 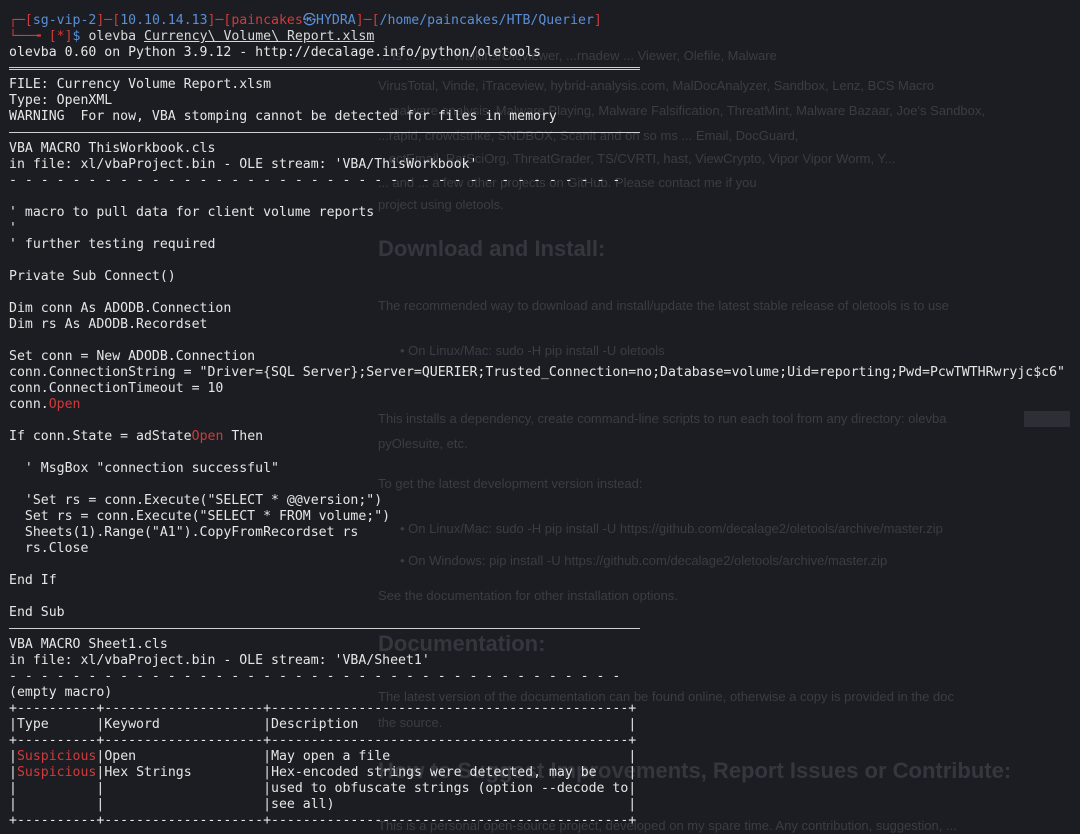 I want to click on code-line: ' further testing required, so click(x=112, y=244).